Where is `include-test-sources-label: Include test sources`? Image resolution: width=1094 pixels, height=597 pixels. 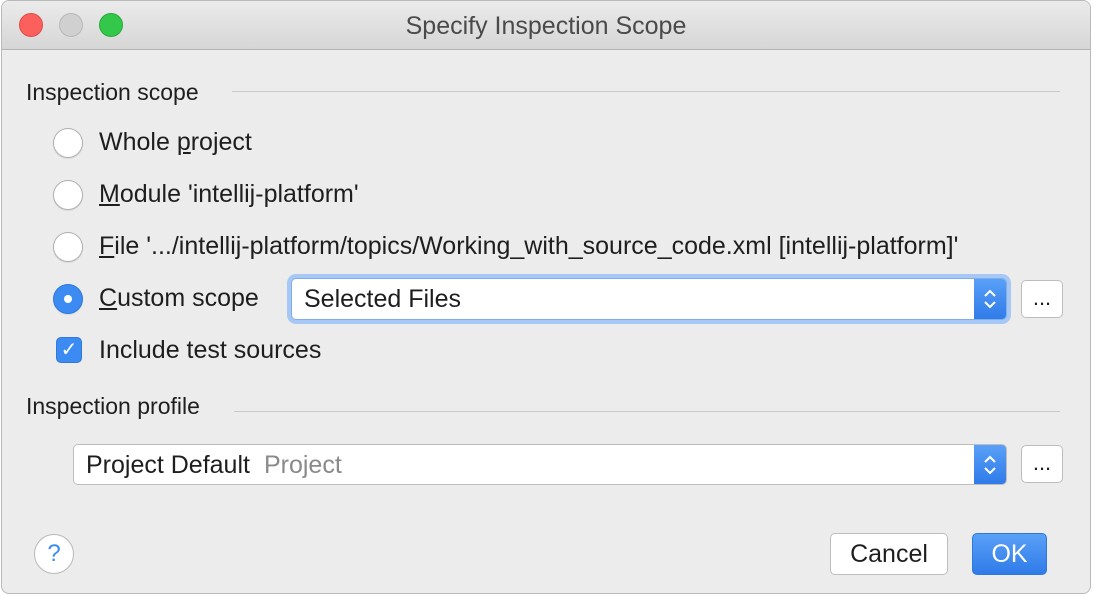
include-test-sources-label: Include test sources is located at coordinates (210, 350).